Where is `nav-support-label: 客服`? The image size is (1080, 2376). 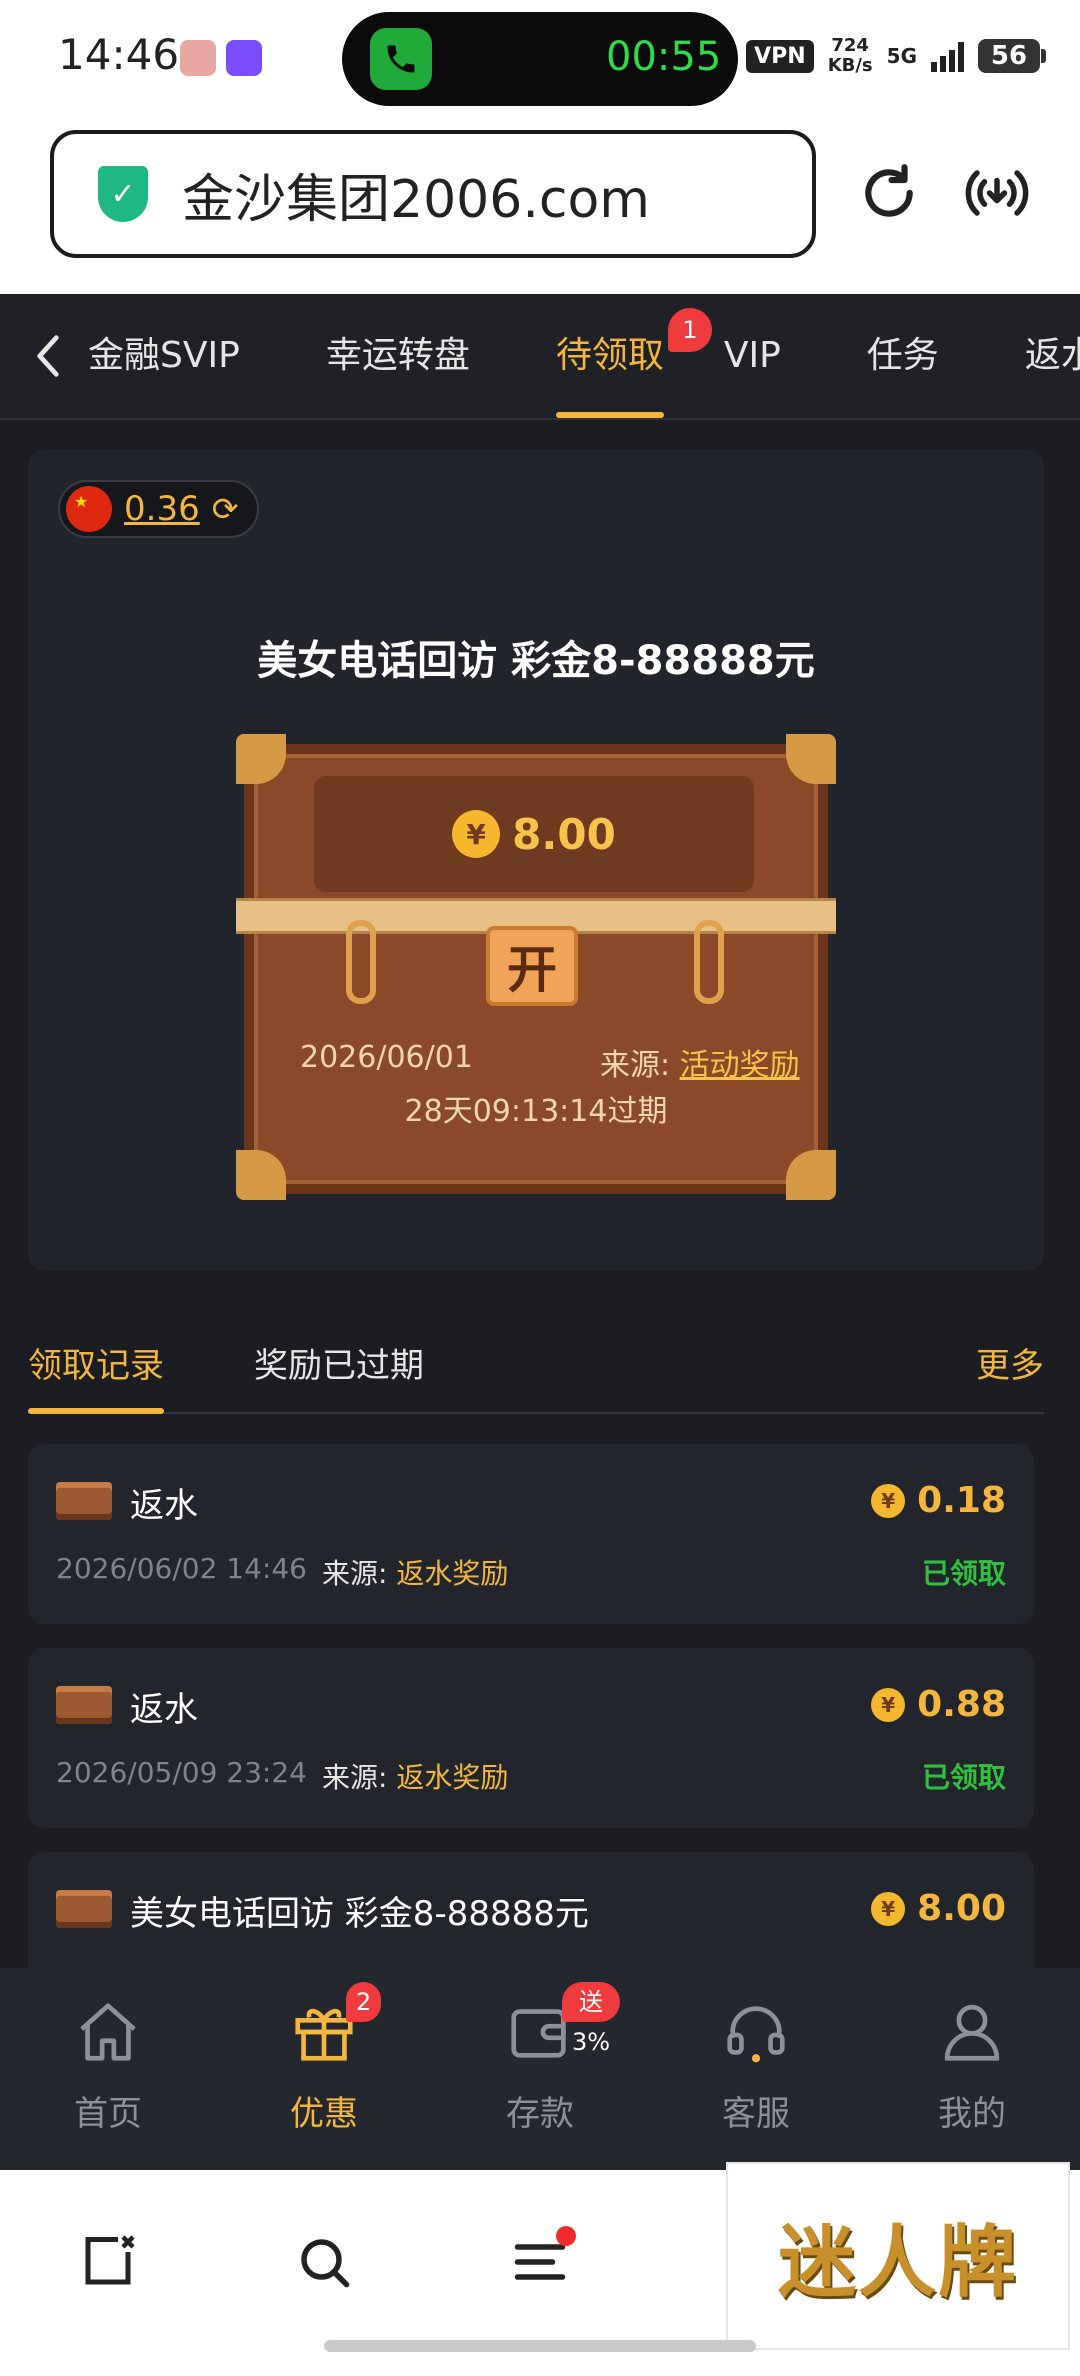
nav-support-label: 客服 is located at coordinates (756, 2114).